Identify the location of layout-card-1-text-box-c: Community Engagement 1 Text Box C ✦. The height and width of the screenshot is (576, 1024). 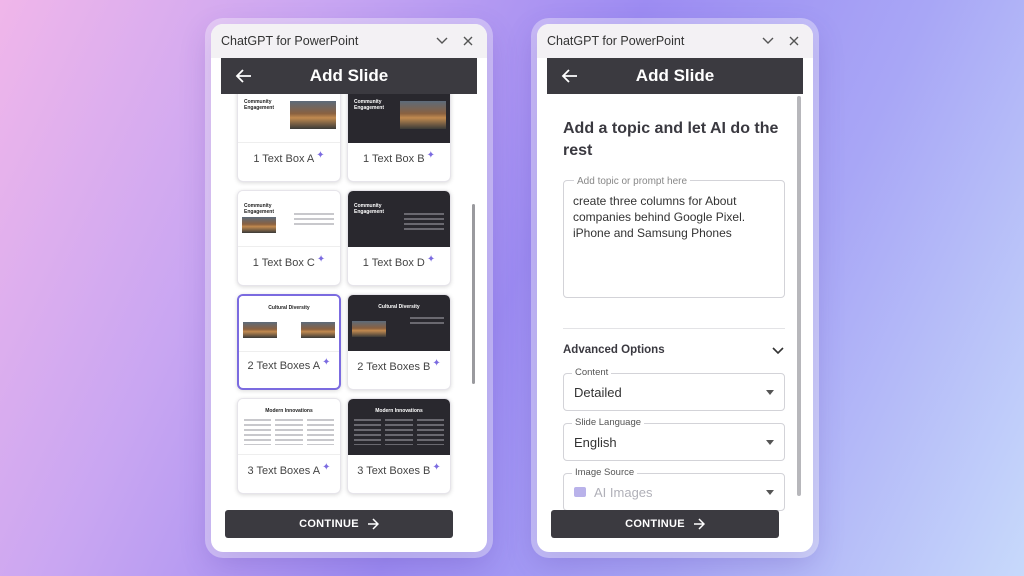
(289, 238).